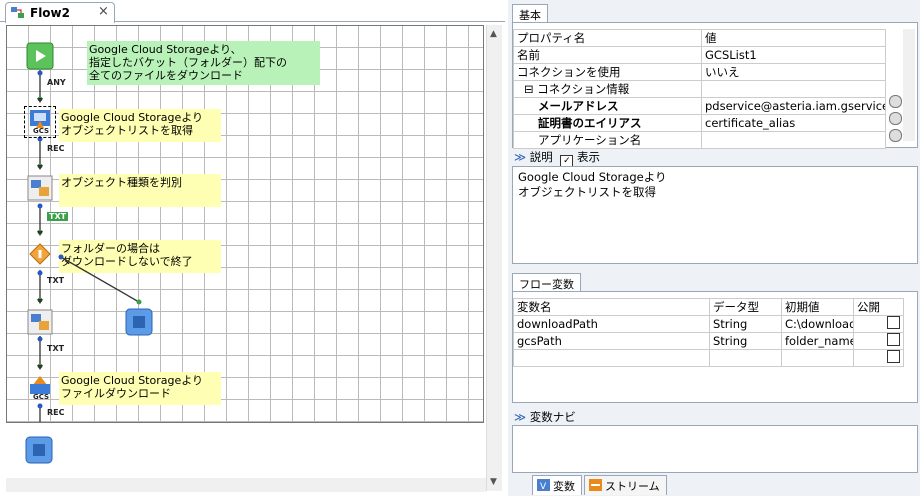 The height and width of the screenshot is (496, 920). I want to click on variables-header-row: 変数名 データ型 初期値 公開, so click(708, 307).